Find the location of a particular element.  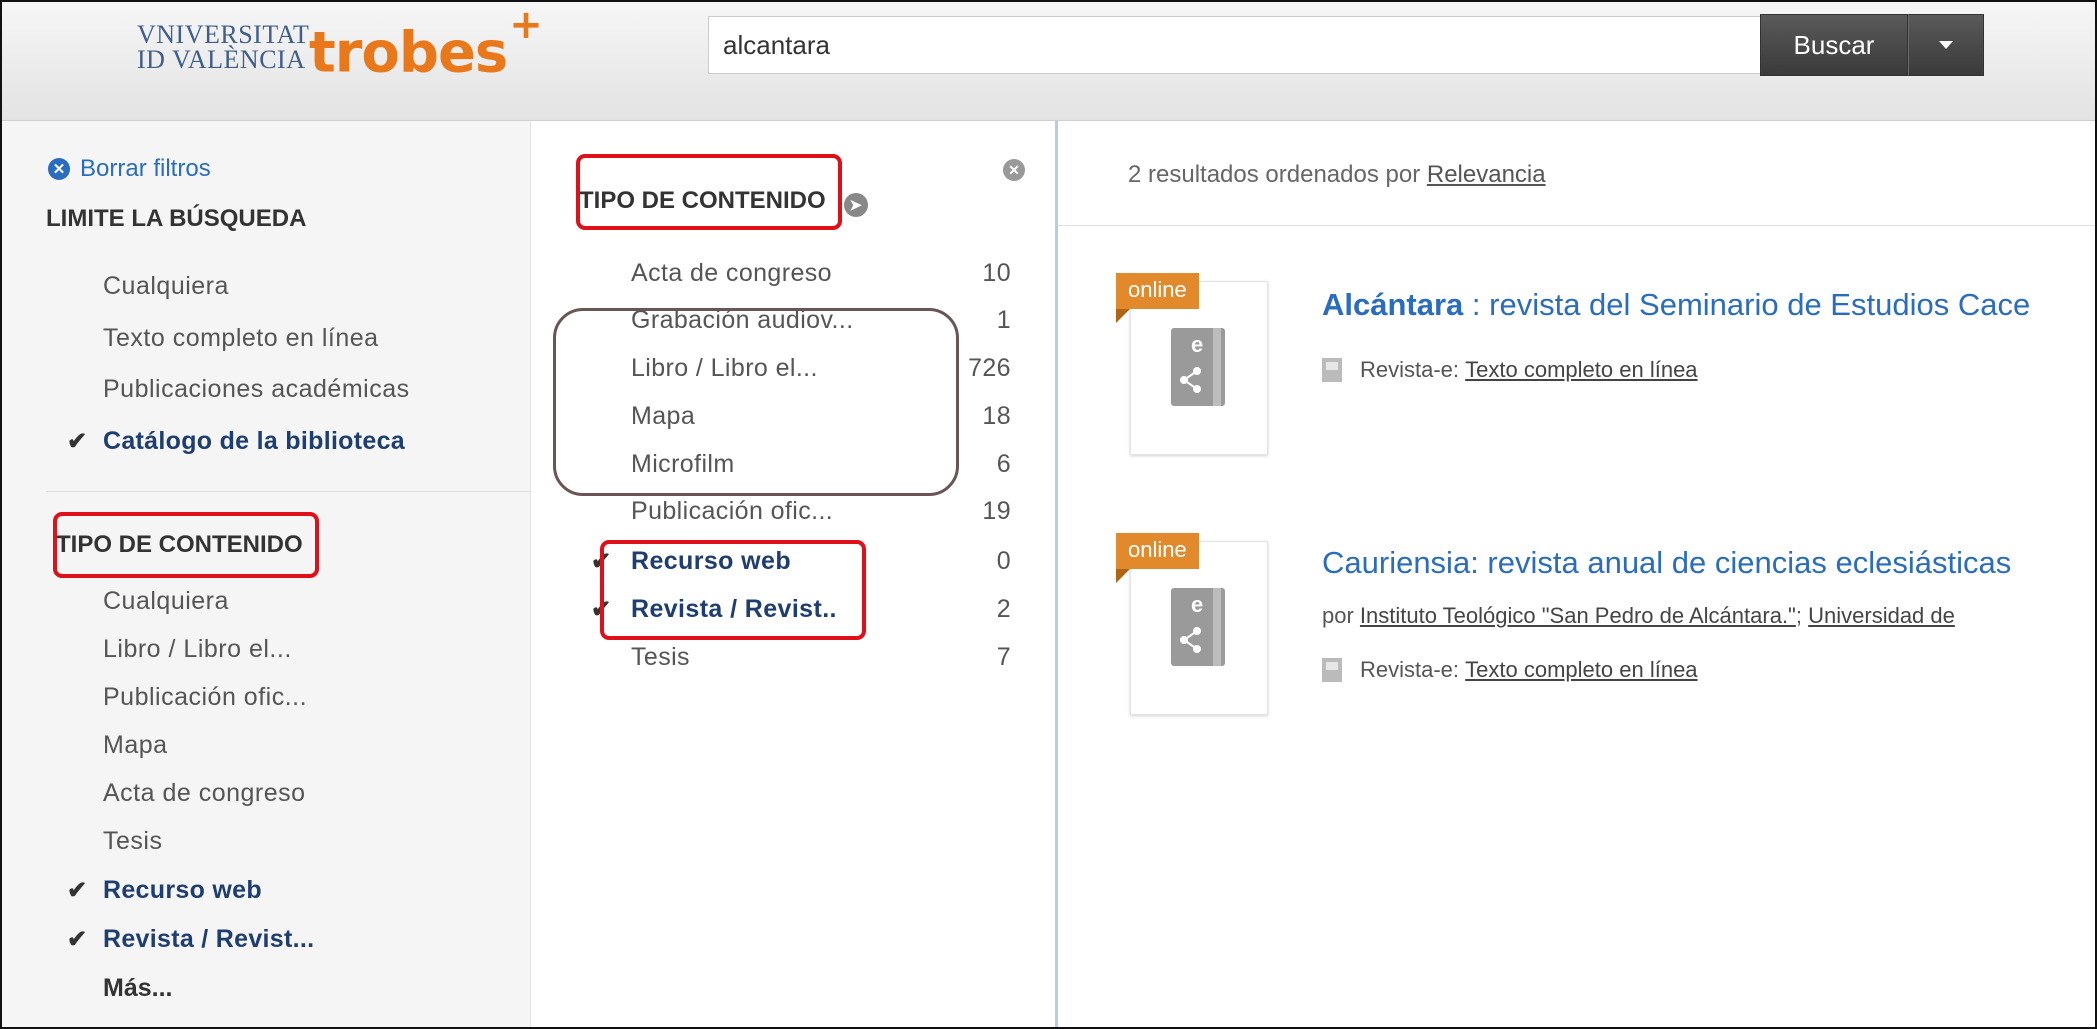

clear-circle-icon: ✕ is located at coordinates (59, 169).